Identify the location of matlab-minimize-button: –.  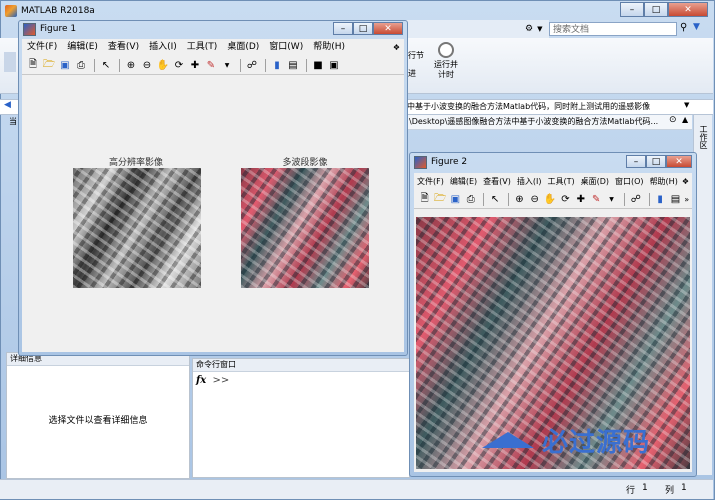
(632, 9).